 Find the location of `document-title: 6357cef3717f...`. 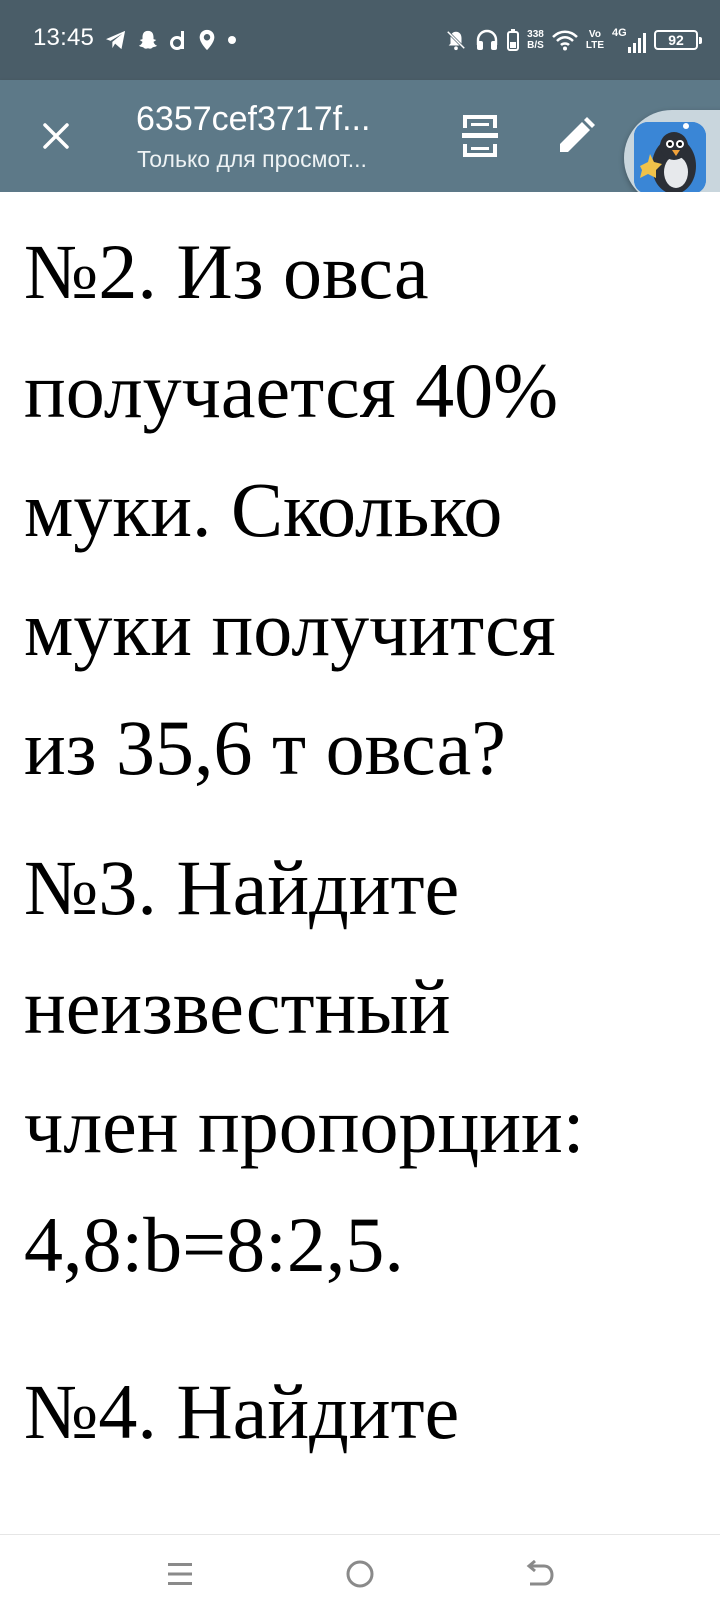

document-title: 6357cef3717f... is located at coordinates (253, 119).